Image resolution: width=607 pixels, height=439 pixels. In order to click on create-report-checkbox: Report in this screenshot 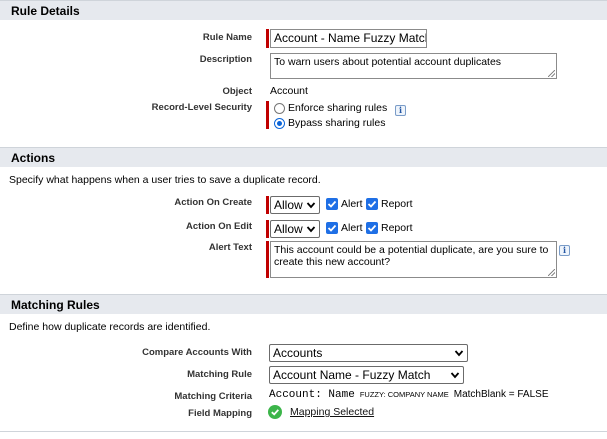, I will do `click(389, 204)`.